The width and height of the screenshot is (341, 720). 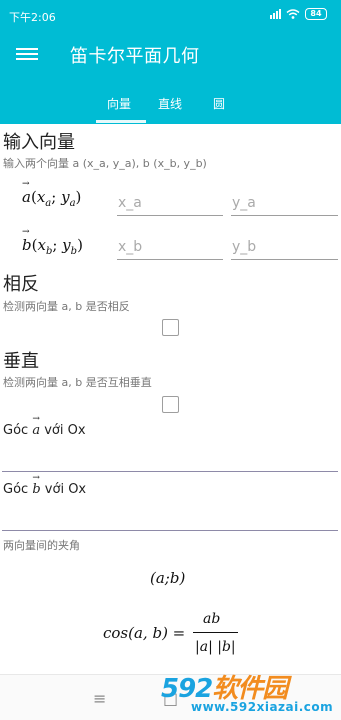 I want to click on tab-bar: 向量 直线 圆, so click(x=170, y=102).